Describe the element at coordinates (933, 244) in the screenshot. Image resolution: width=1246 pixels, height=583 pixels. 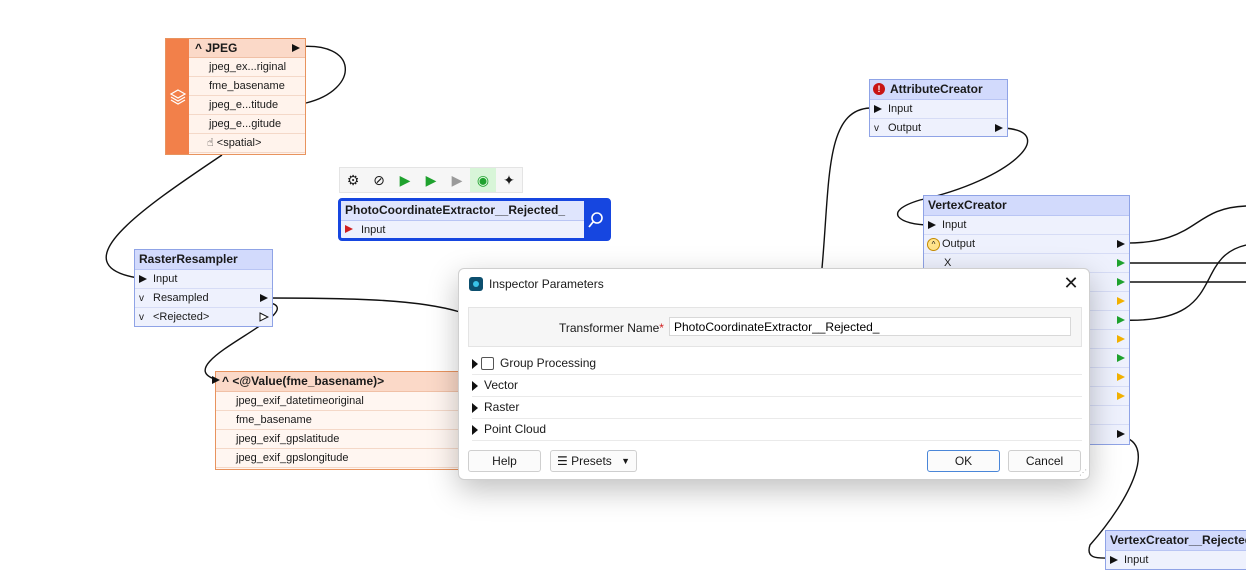
I see `expand-icon: ^` at that location.